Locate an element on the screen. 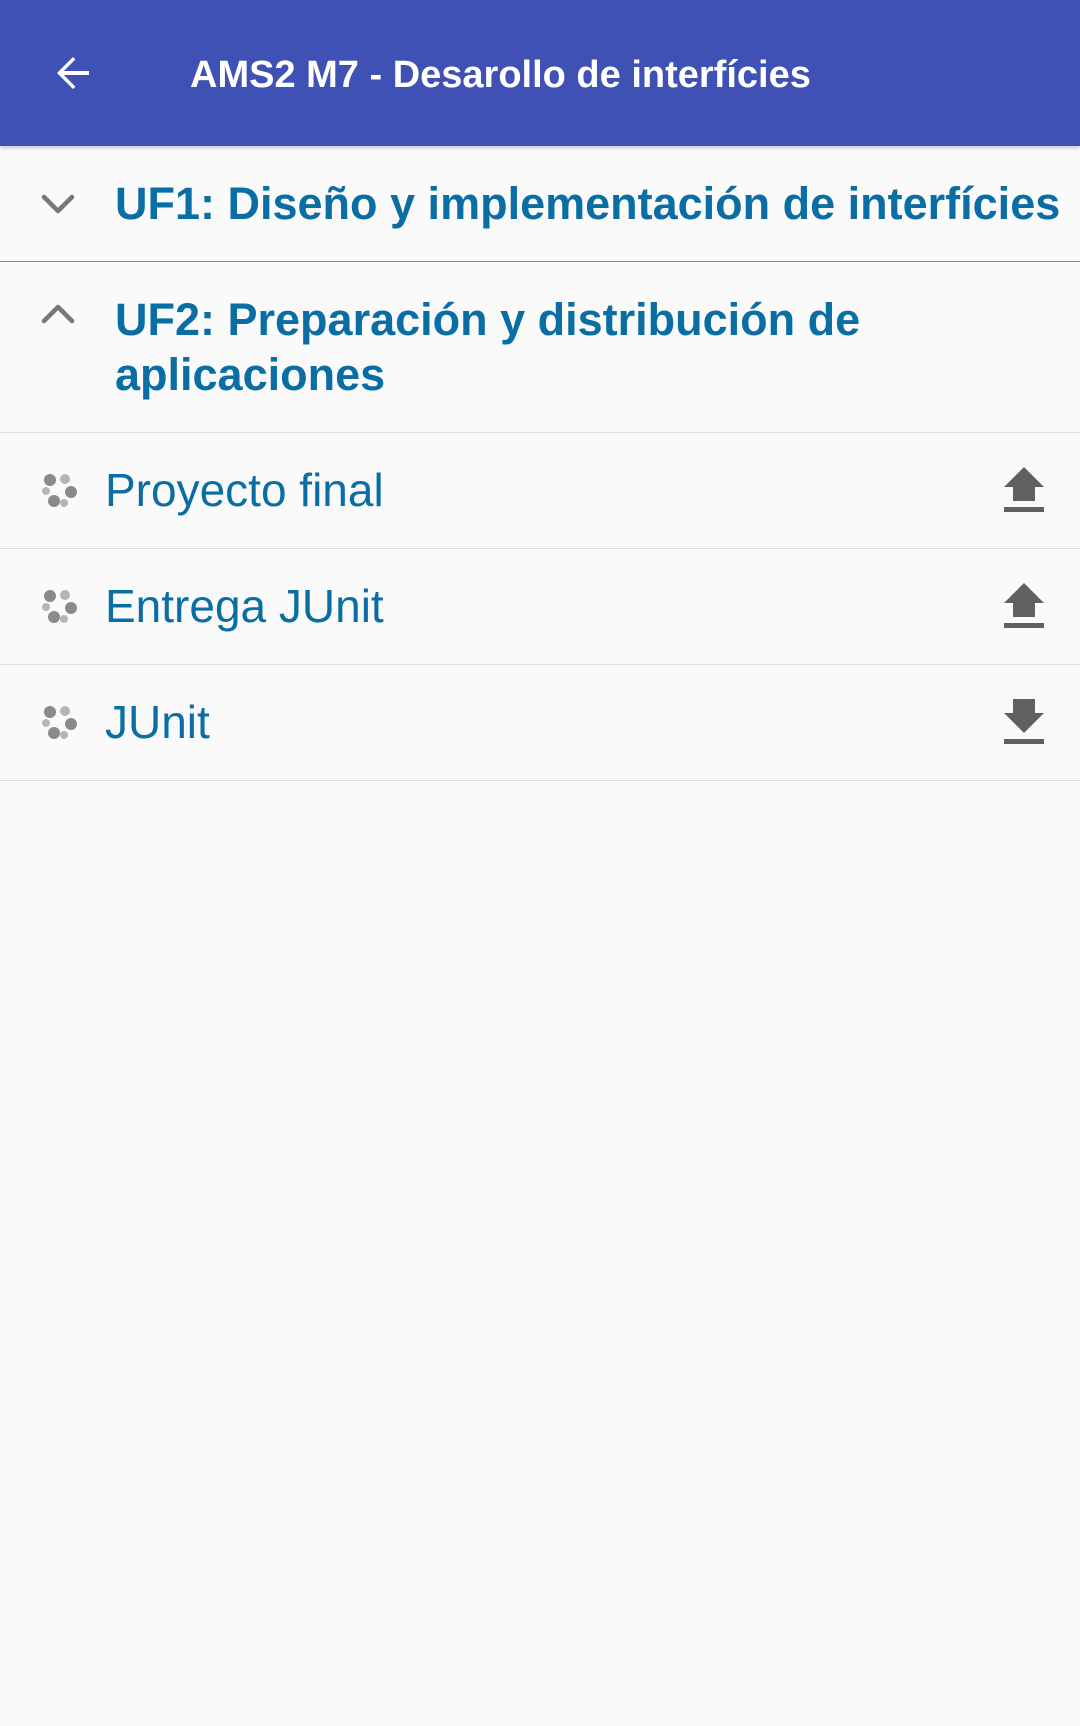 The height and width of the screenshot is (1726, 1080). list-item-label: Proyecto final is located at coordinates (244, 490).